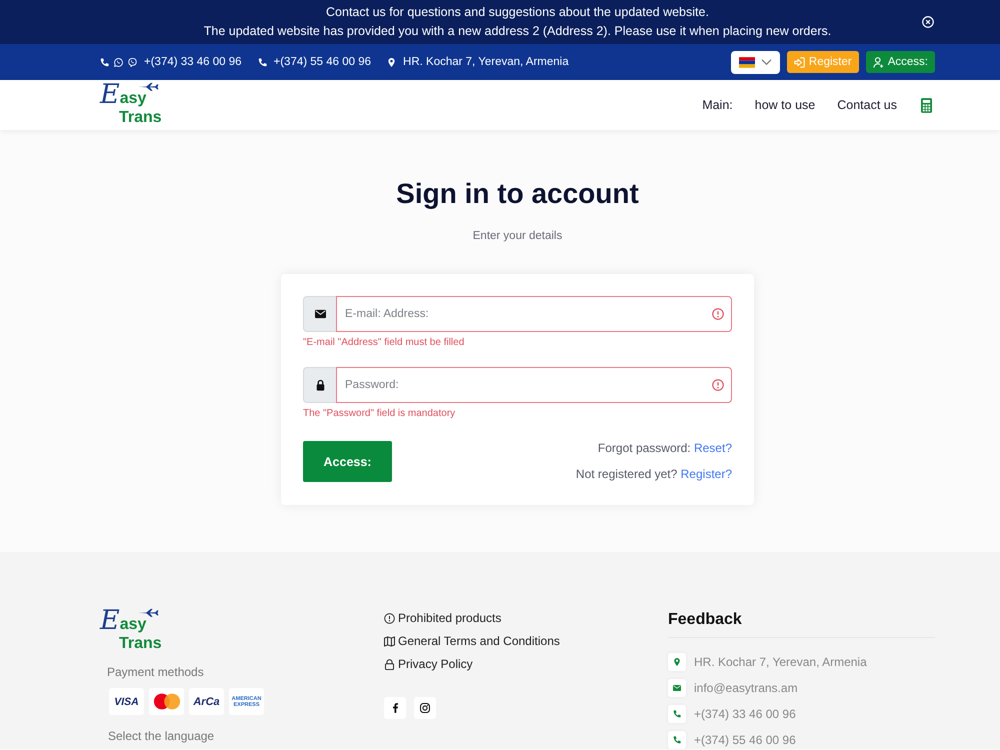 The width and height of the screenshot is (1000, 750). What do you see at coordinates (517, 12) in the screenshot?
I see `announcement-text: Contact us for questions and suggestions about the updated website.` at bounding box center [517, 12].